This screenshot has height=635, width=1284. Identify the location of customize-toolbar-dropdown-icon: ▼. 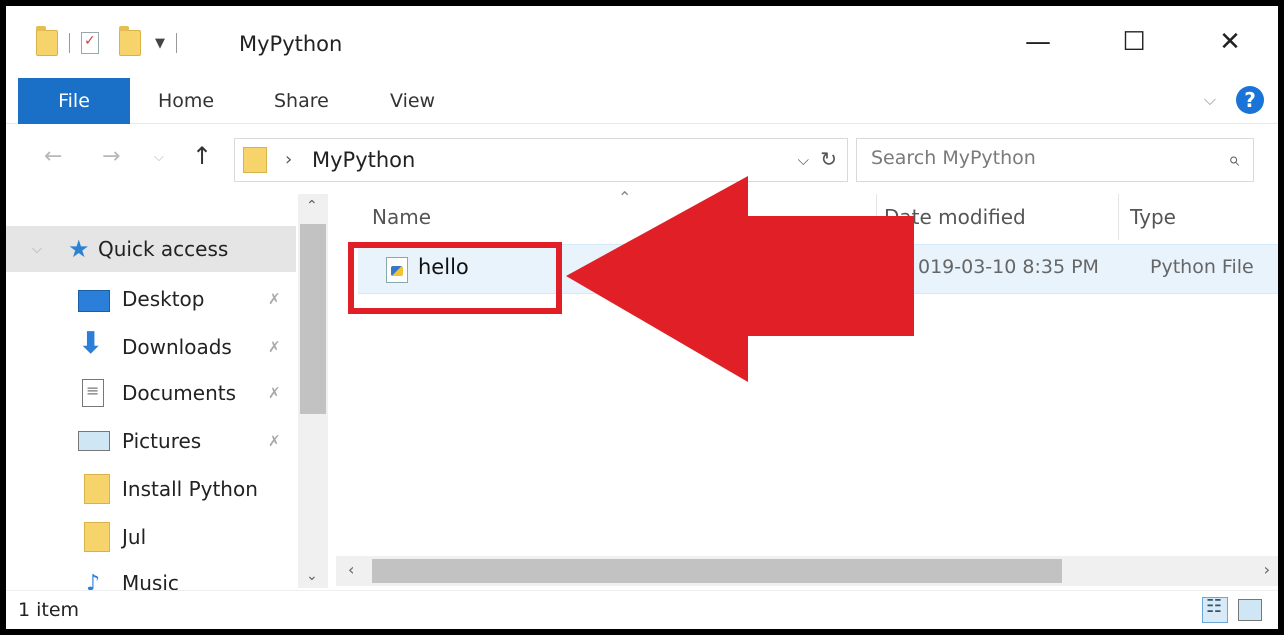
(160, 43).